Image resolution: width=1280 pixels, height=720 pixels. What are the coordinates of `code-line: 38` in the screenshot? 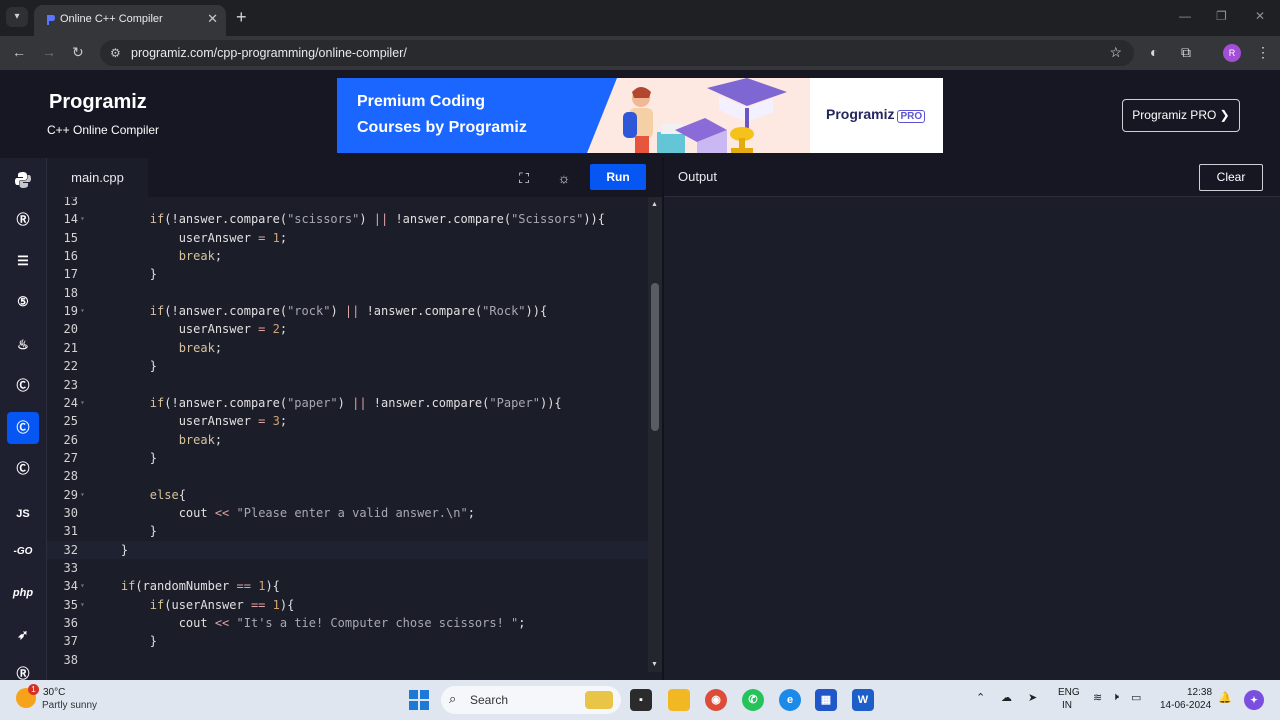 It's located at (347, 660).